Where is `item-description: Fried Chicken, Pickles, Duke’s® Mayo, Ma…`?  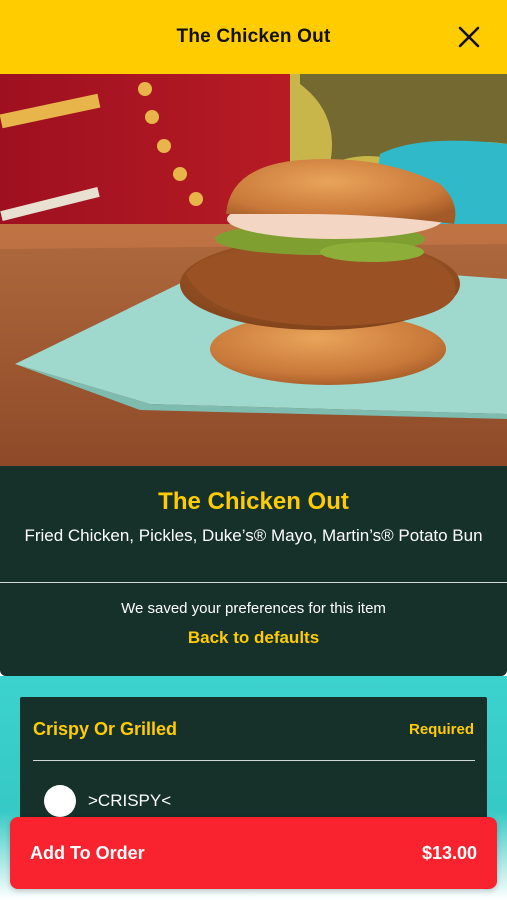
item-description: Fried Chicken, Pickles, Duke’s® Mayo, Ma… is located at coordinates (253, 535).